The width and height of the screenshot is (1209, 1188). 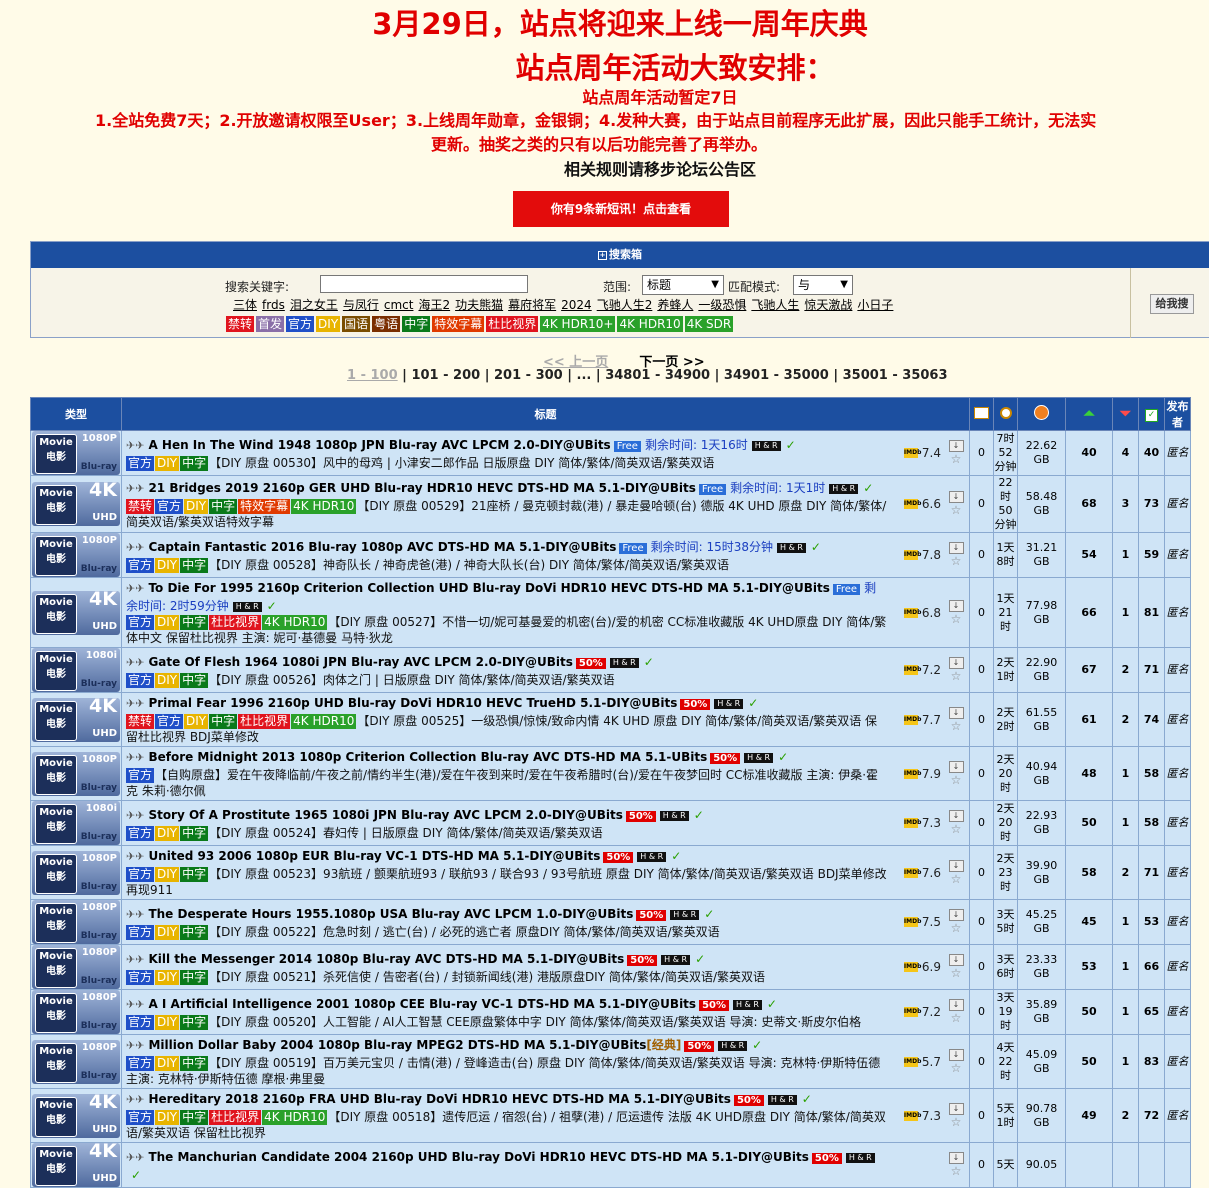 I want to click on page-range-link: 1 - 100, so click(x=372, y=375).